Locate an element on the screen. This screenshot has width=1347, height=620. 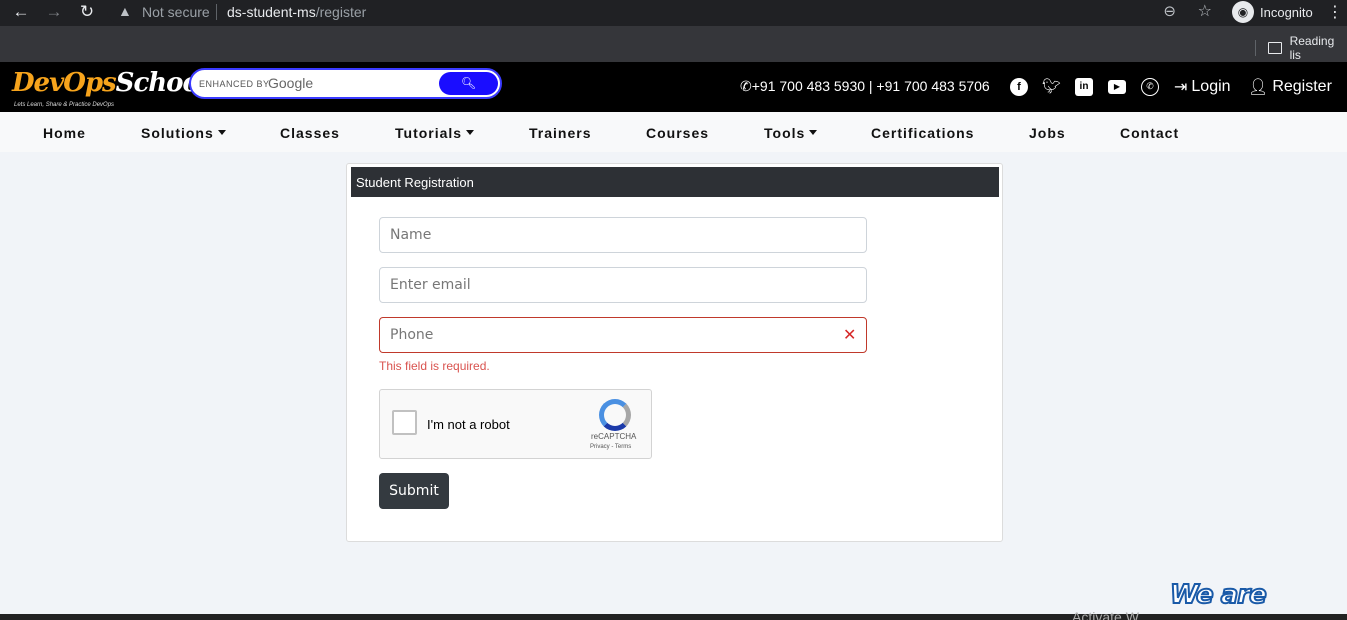
facebook-icon: f is located at coordinates (1019, 87).